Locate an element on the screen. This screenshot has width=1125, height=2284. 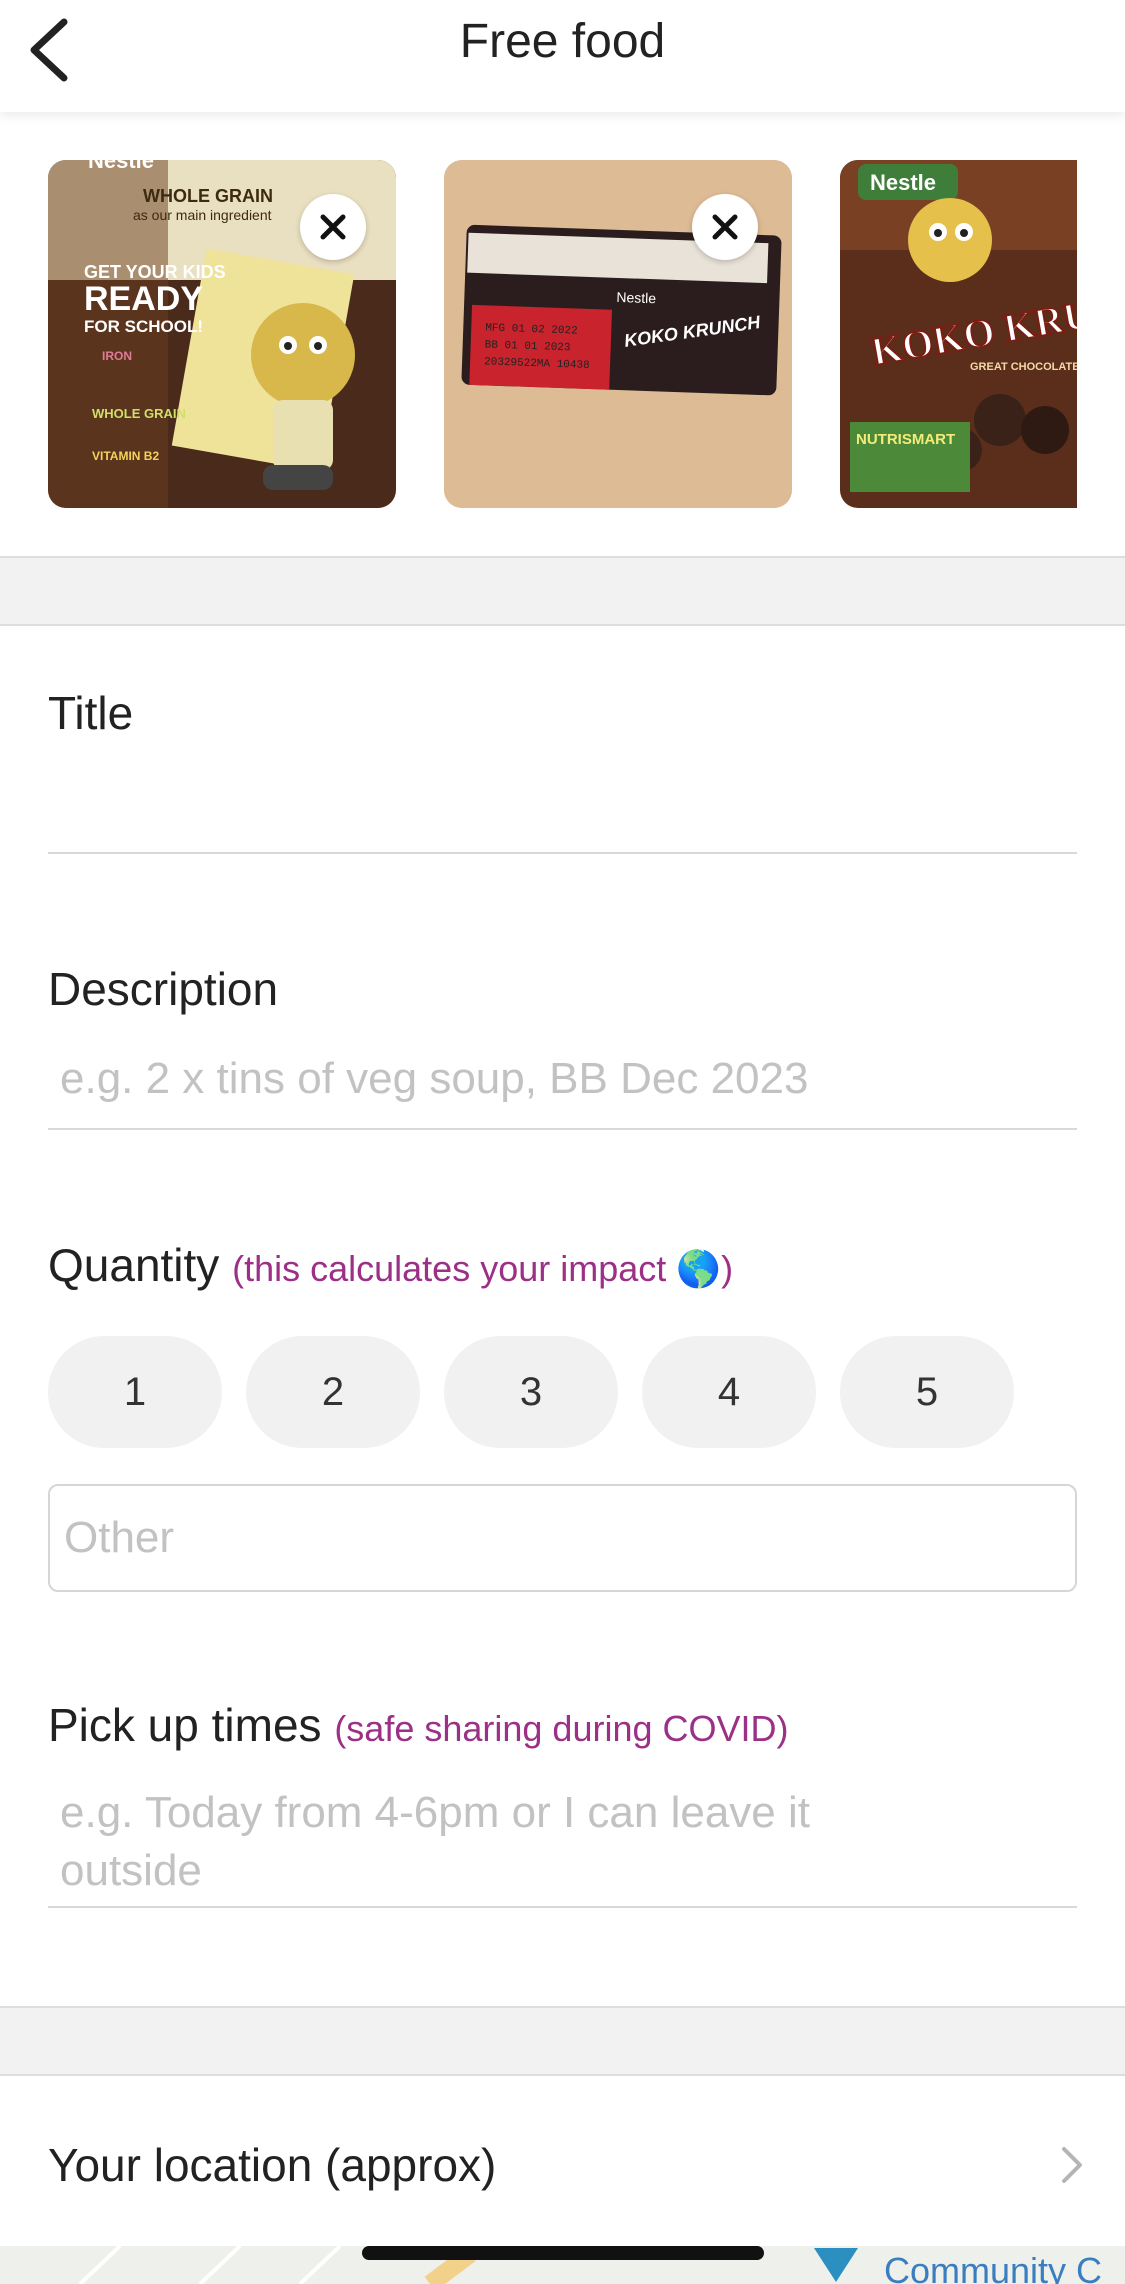
svg-text: as our main ingredient is located at coordinates (202, 215).